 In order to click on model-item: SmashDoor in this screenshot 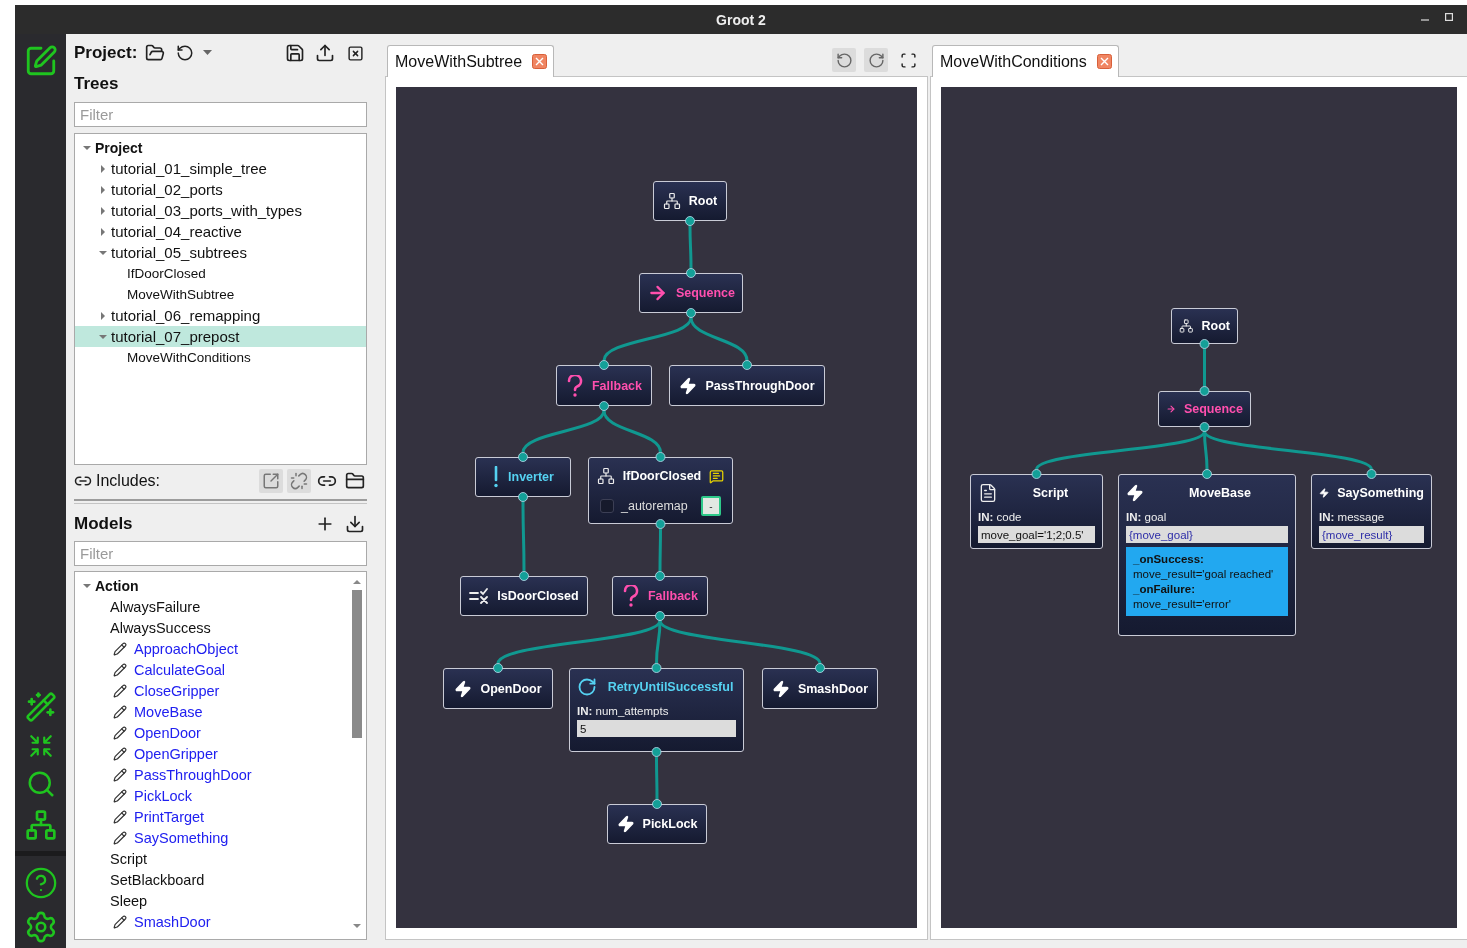, I will do `click(220, 921)`.